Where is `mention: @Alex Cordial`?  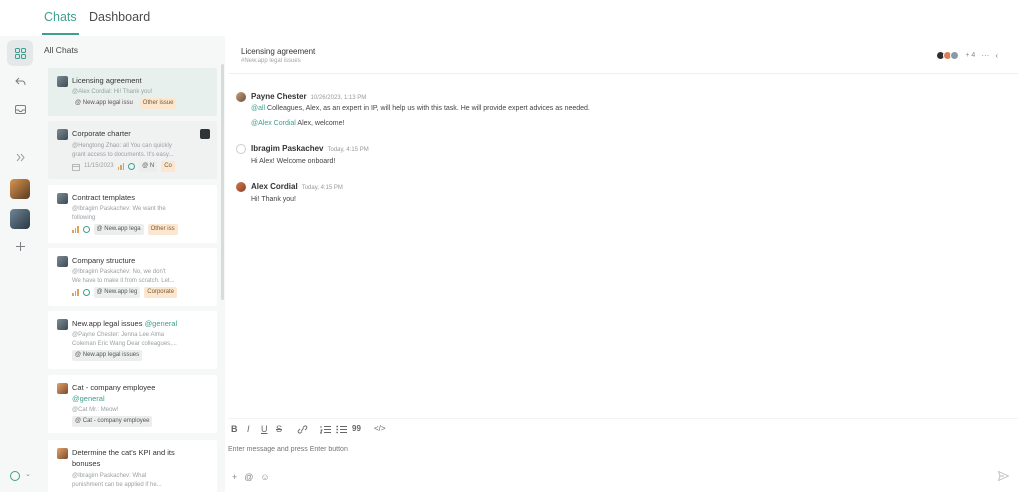
mention: @Alex Cordial is located at coordinates (273, 123).